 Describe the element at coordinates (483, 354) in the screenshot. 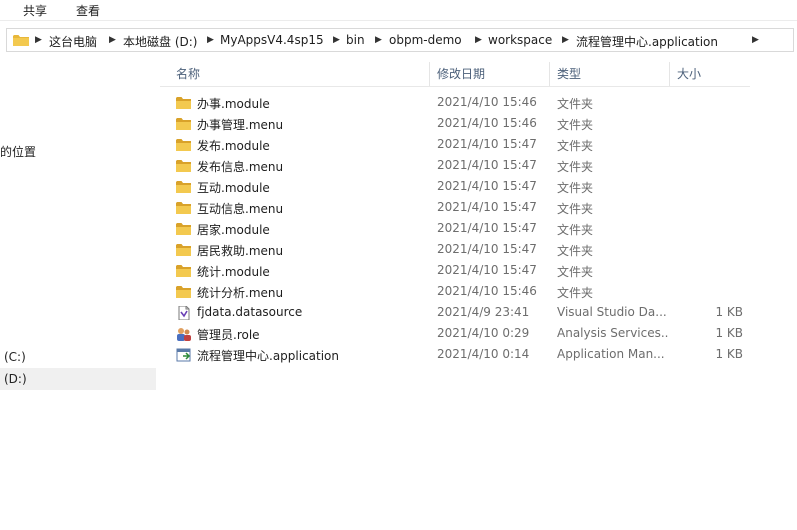

I see `file-modified-date: 2021/4/10 0:14` at that location.